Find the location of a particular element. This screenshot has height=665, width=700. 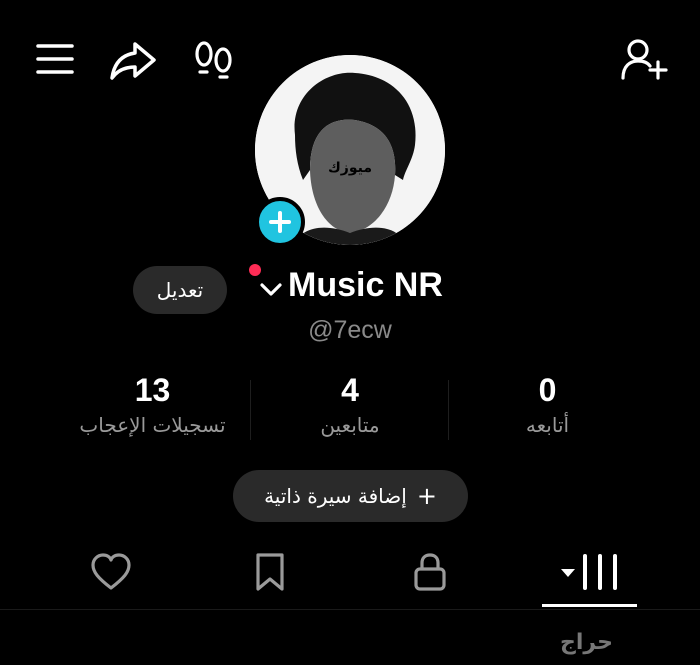

edit-profile-button: تعديل is located at coordinates (180, 290).